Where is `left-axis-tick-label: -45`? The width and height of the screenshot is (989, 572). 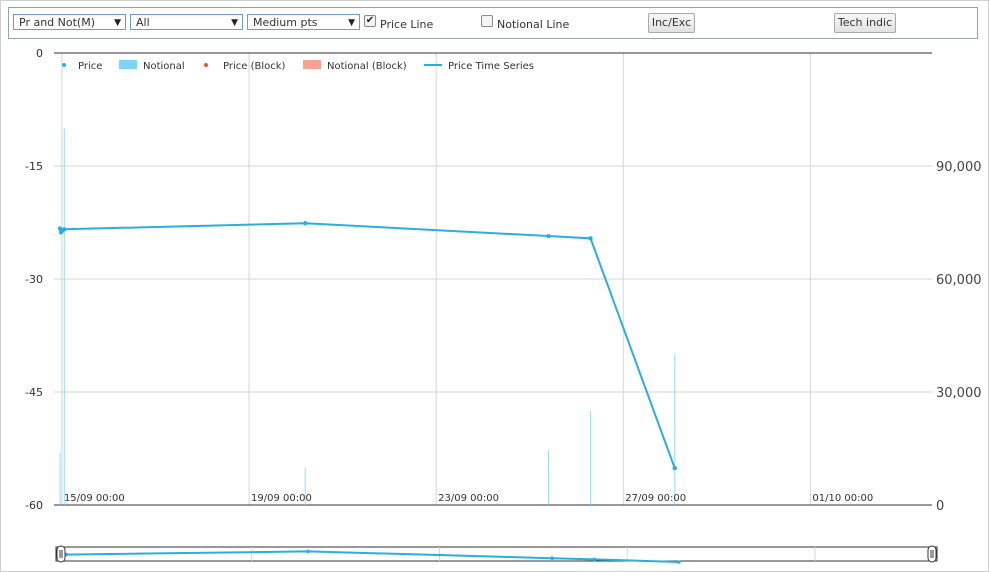
left-axis-tick-label: -45 is located at coordinates (34, 392).